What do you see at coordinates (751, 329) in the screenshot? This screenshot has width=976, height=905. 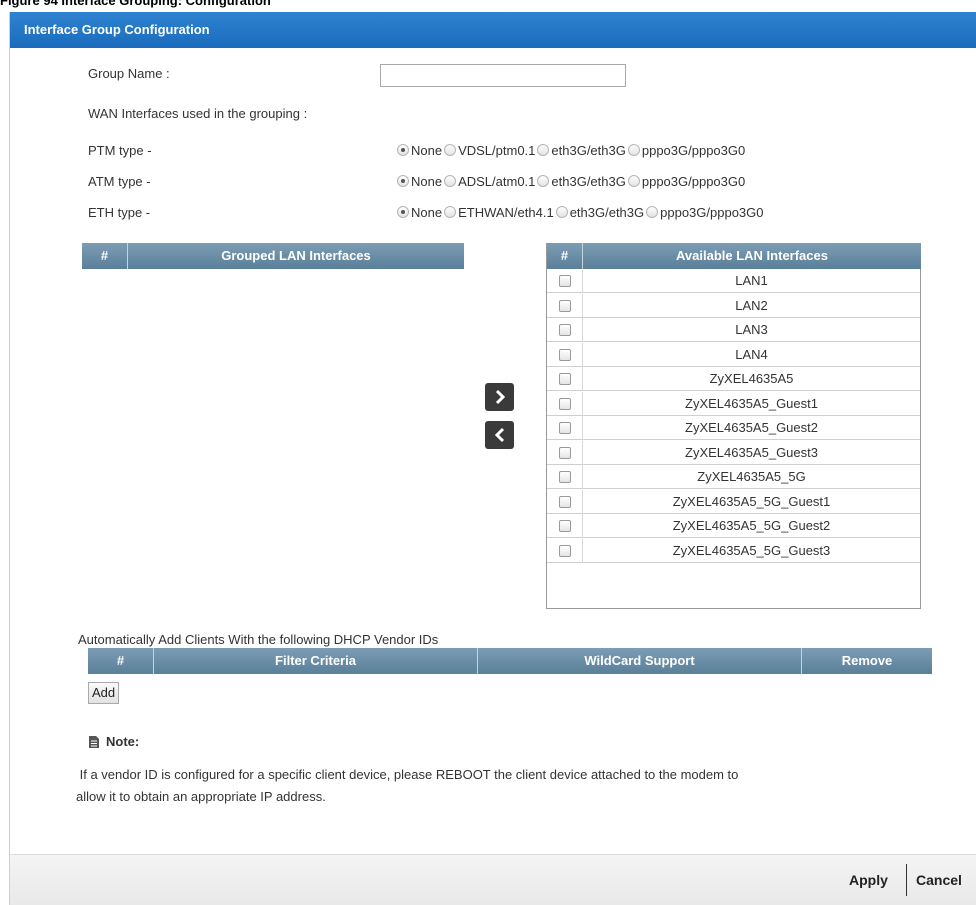 I see `lan-interface-name: LAN3` at bounding box center [751, 329].